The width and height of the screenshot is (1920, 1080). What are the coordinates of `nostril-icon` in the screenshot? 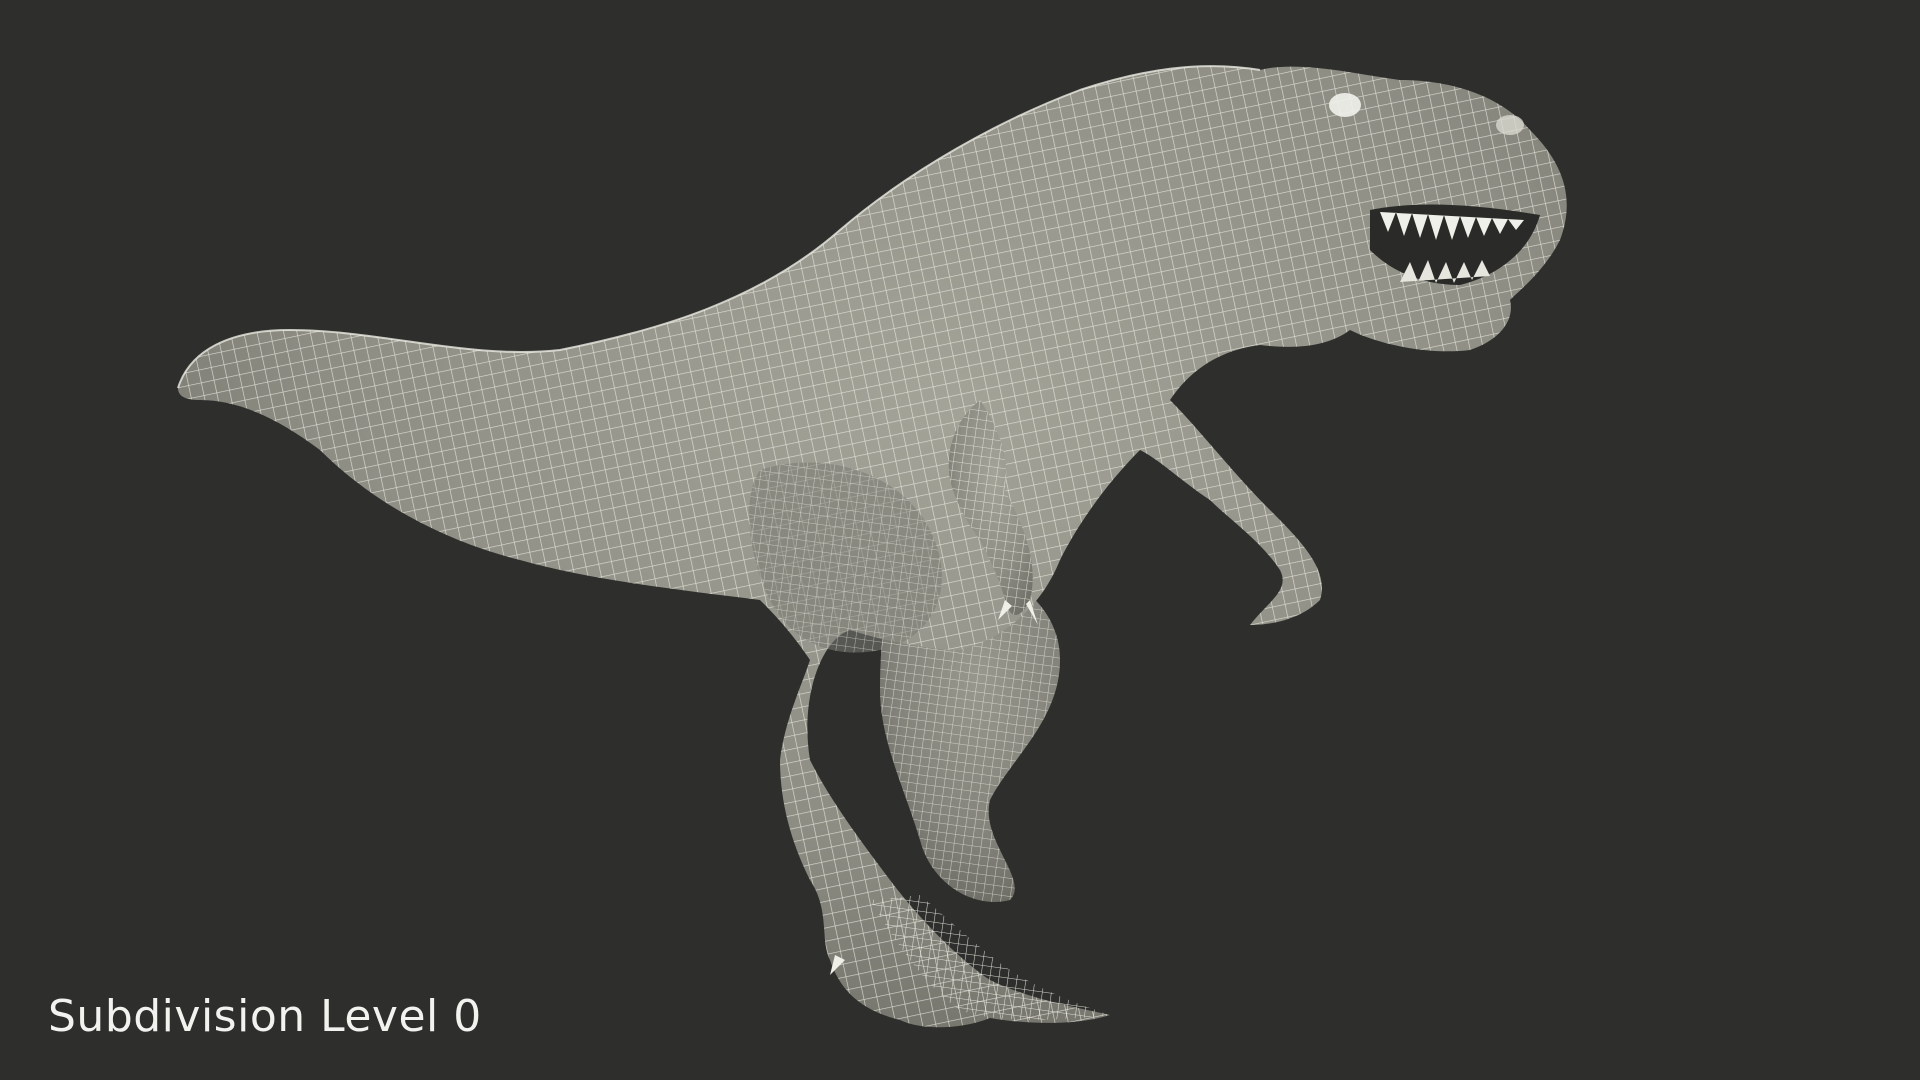 It's located at (1510, 125).